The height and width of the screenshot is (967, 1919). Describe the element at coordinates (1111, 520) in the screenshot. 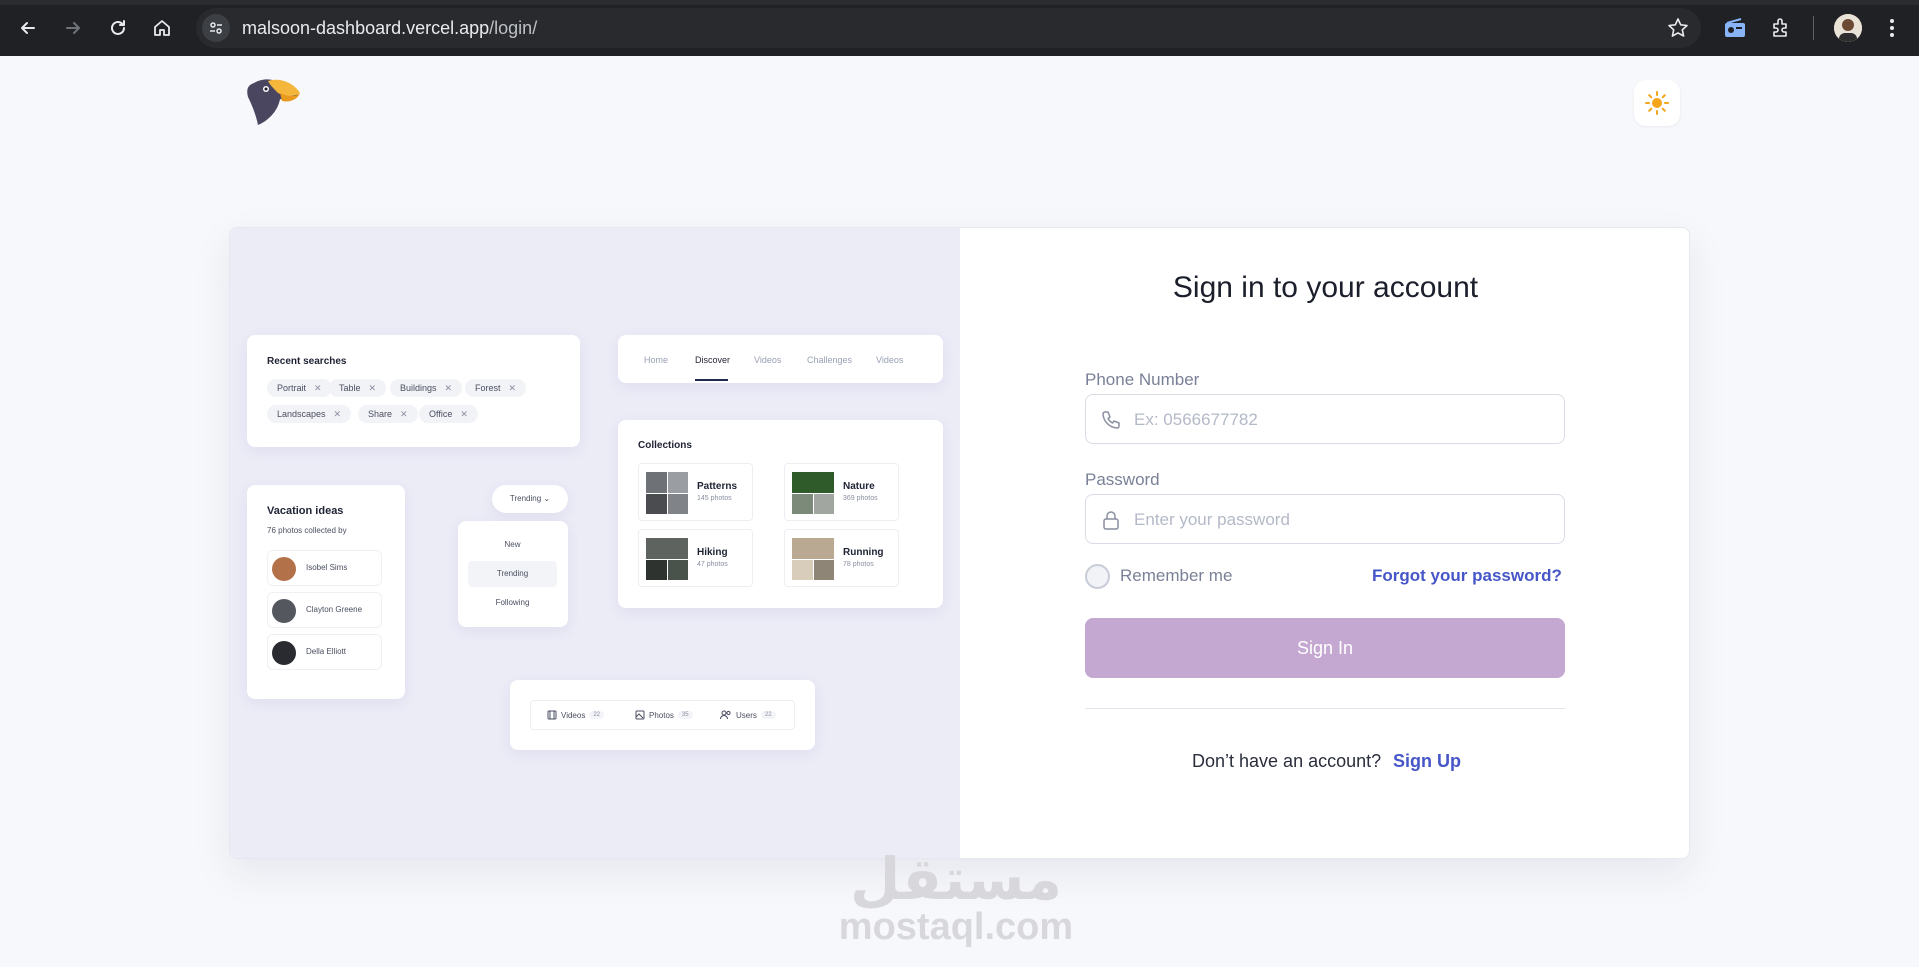

I see `lock-icon` at that location.